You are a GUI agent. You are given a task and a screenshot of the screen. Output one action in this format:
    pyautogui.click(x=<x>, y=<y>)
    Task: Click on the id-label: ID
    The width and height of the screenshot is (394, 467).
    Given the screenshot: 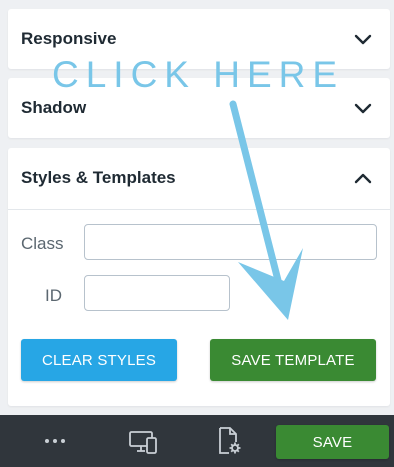 What is the action you would take?
    pyautogui.click(x=53, y=295)
    